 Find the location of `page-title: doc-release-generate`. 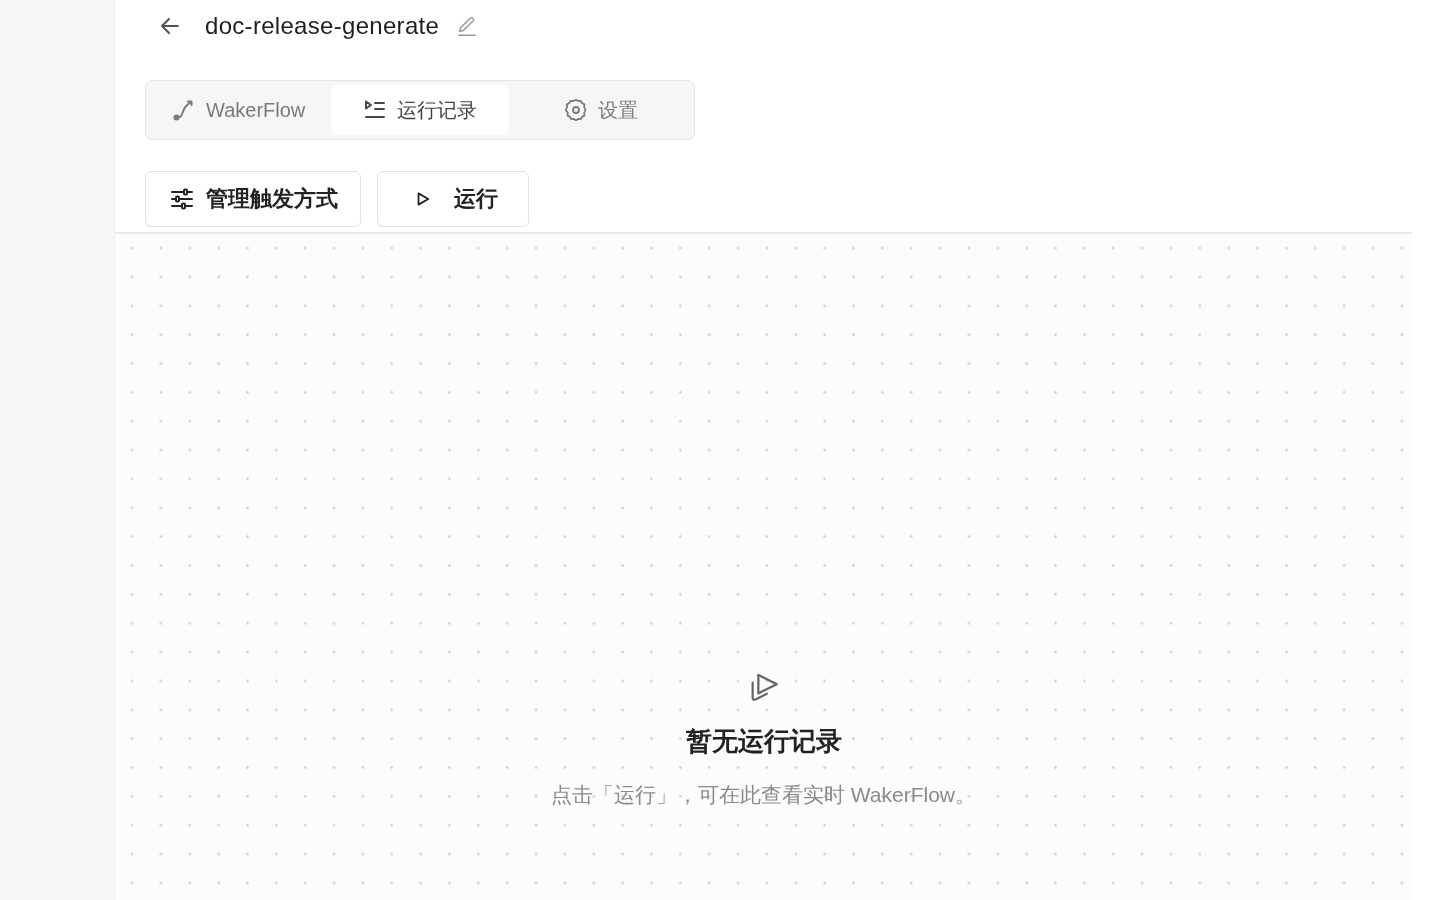

page-title: doc-release-generate is located at coordinates (322, 26).